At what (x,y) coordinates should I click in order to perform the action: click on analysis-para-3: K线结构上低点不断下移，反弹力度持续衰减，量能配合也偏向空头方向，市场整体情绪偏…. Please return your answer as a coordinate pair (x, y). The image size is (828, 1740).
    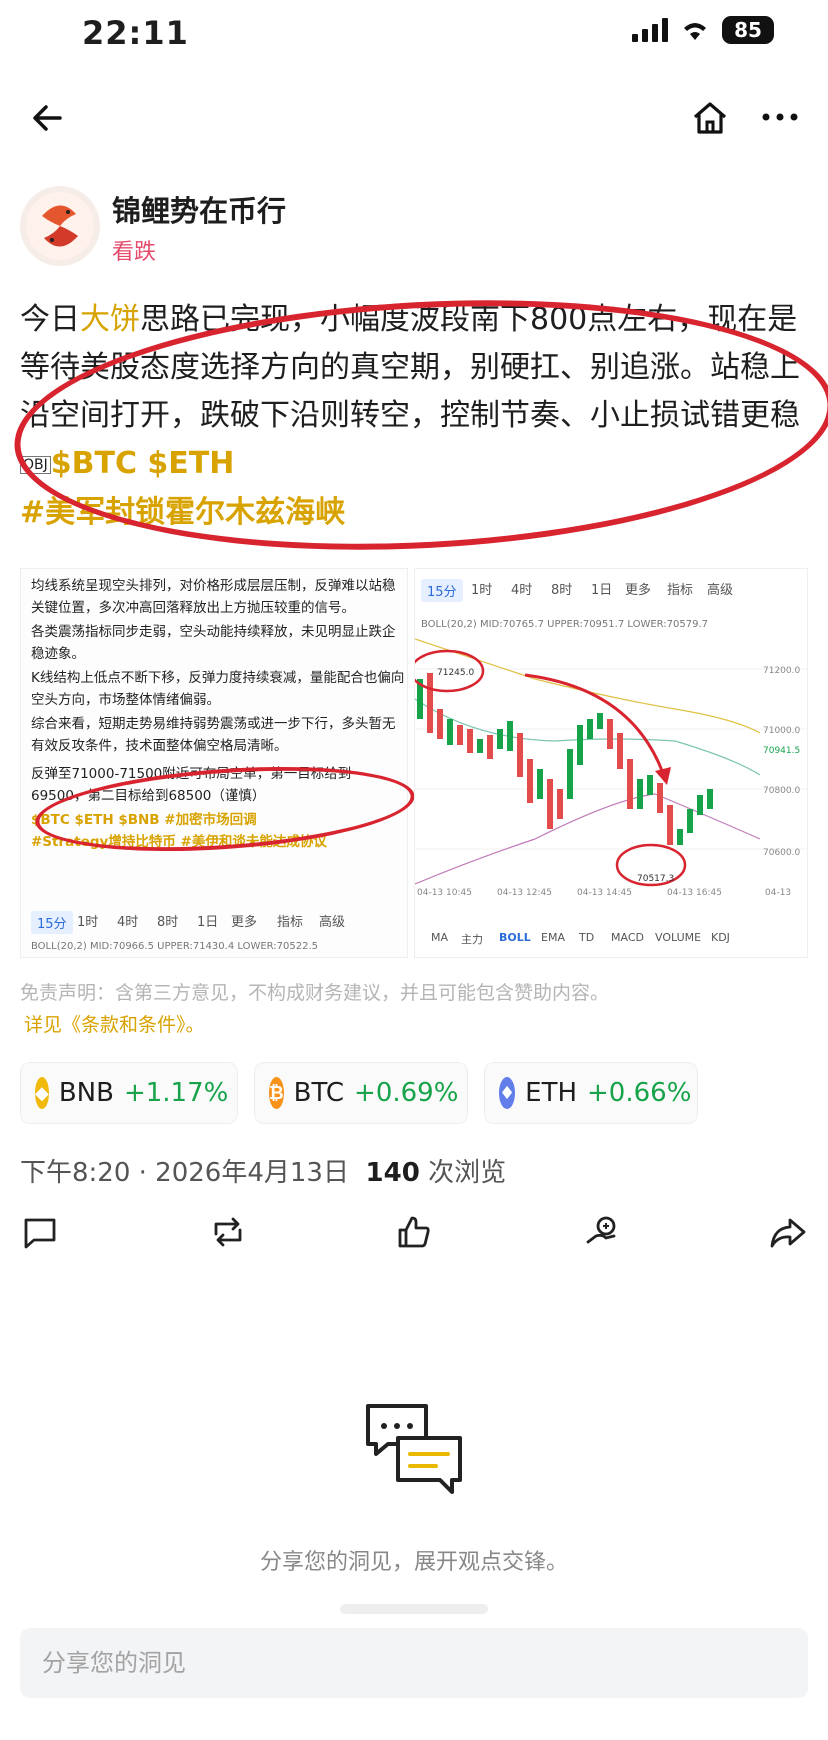
    Looking at the image, I should click on (218, 689).